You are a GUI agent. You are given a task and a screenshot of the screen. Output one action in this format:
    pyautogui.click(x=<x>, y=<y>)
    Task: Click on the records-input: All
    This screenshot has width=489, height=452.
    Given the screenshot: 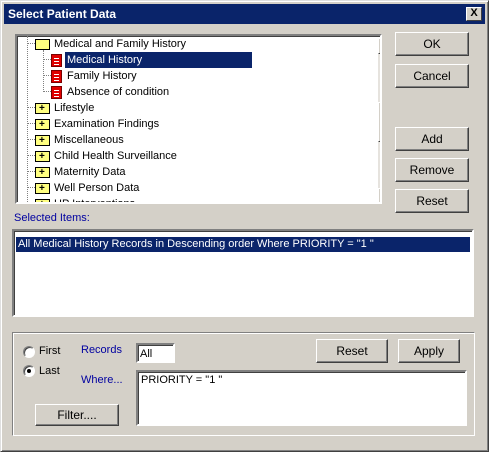 What is the action you would take?
    pyautogui.click(x=155, y=353)
    